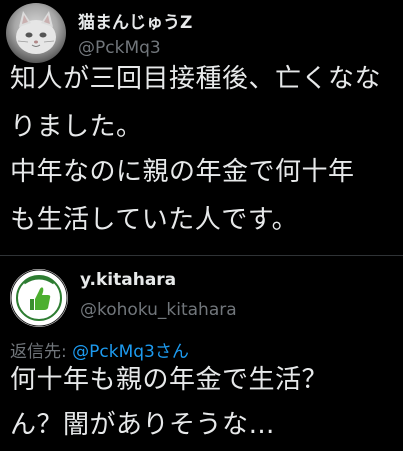 This screenshot has height=451, width=403. I want to click on tweet-divider, so click(201, 255).